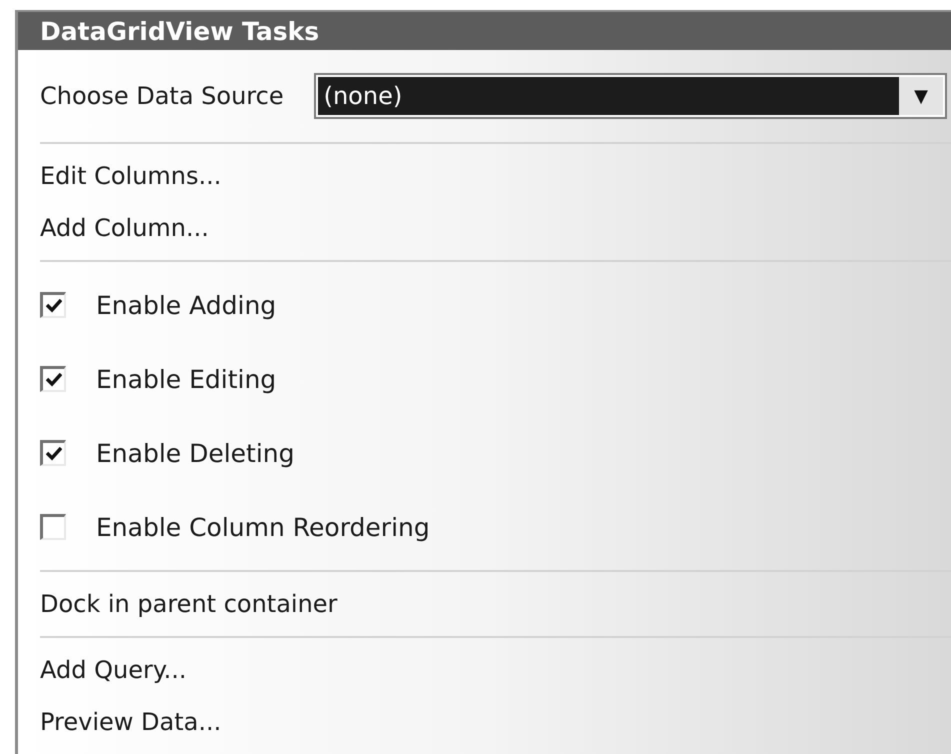 The image size is (951, 754). Describe the element at coordinates (186, 305) in the screenshot. I see `checkbox-label: Enable Adding` at that location.